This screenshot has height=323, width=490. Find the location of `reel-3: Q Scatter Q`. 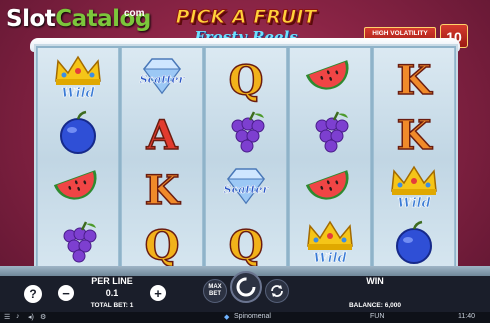

reel-3: Q Scatter Q is located at coordinates (246, 159).